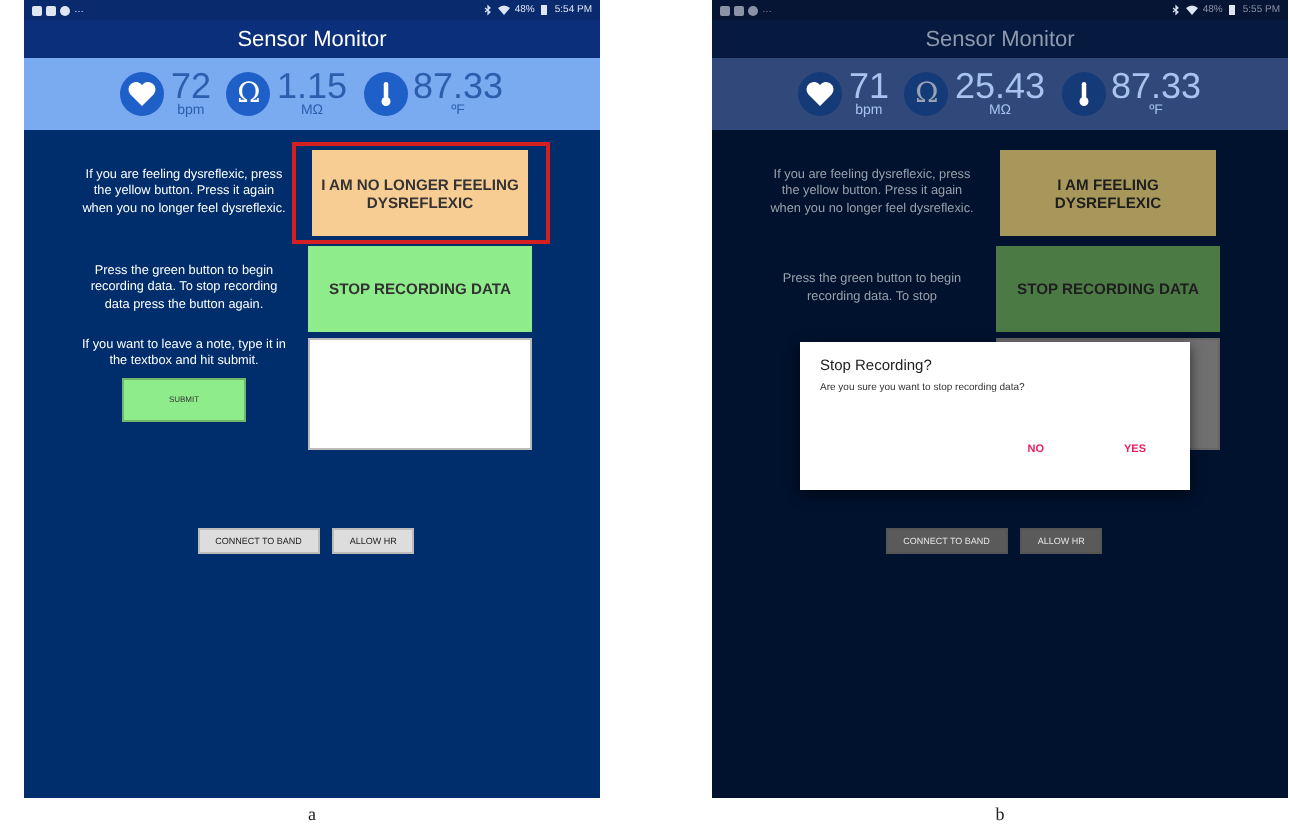 This screenshot has width=1290, height=828. Describe the element at coordinates (420, 394) in the screenshot. I see `note-field` at that location.